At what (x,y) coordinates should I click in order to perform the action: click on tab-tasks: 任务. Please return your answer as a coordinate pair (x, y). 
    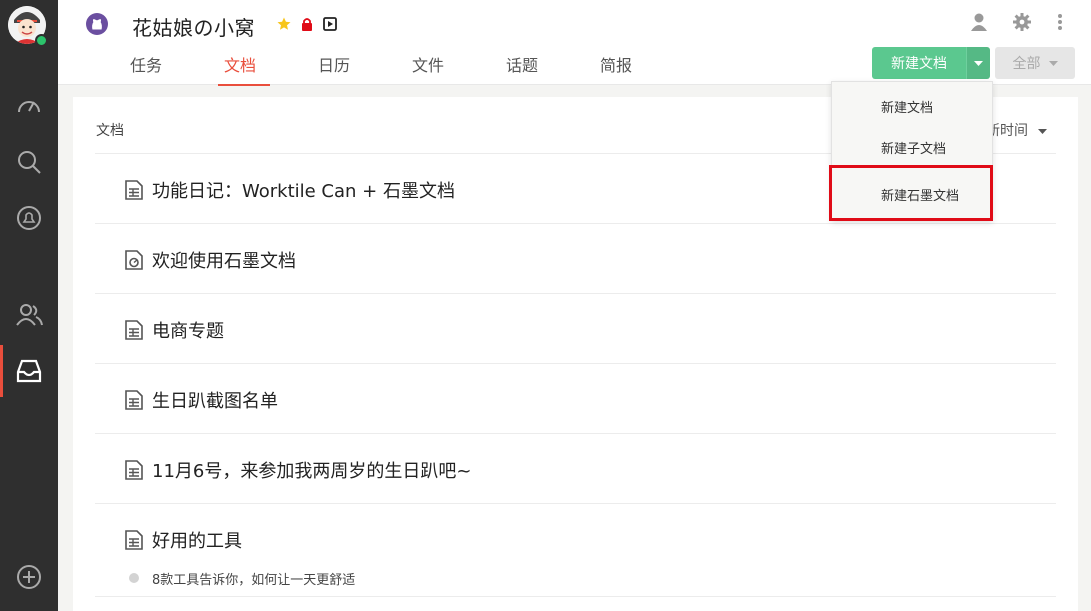
    Looking at the image, I should click on (177, 64).